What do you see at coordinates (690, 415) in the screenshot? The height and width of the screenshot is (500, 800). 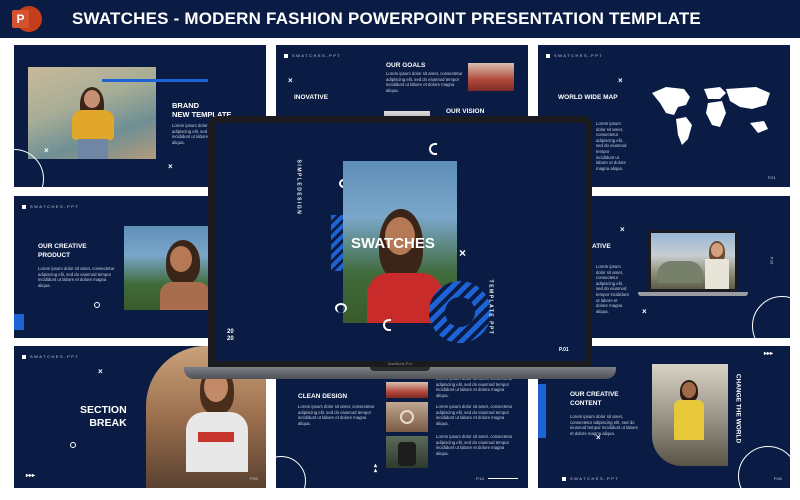 I see `photo-woman-bus` at bounding box center [690, 415].